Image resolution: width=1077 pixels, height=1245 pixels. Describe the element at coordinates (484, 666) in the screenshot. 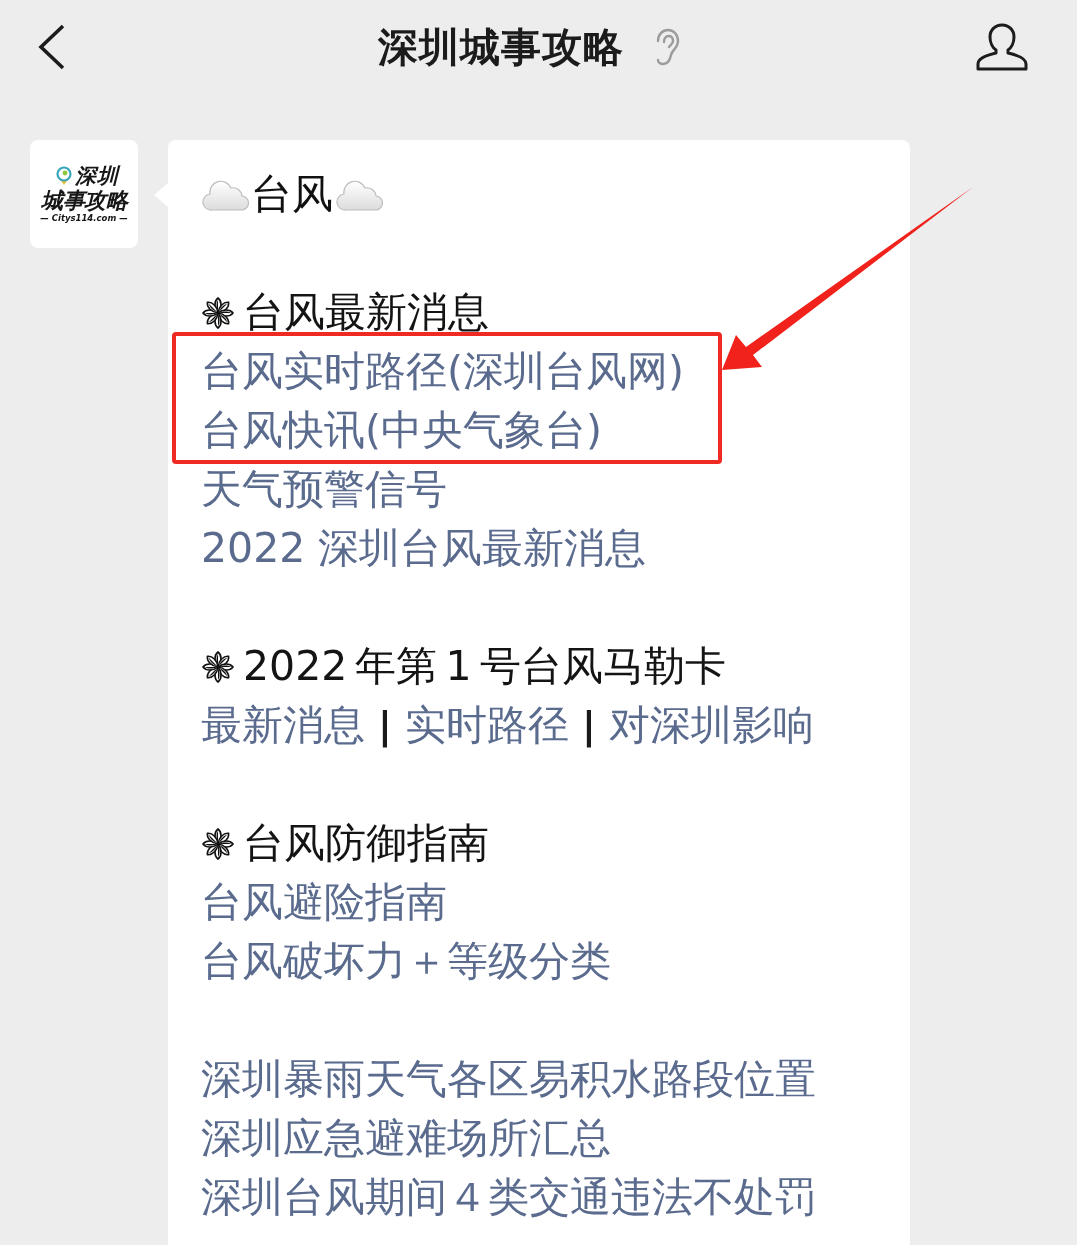

I see `section-heading: 2022 年第 1 号台风马勒卡` at that location.